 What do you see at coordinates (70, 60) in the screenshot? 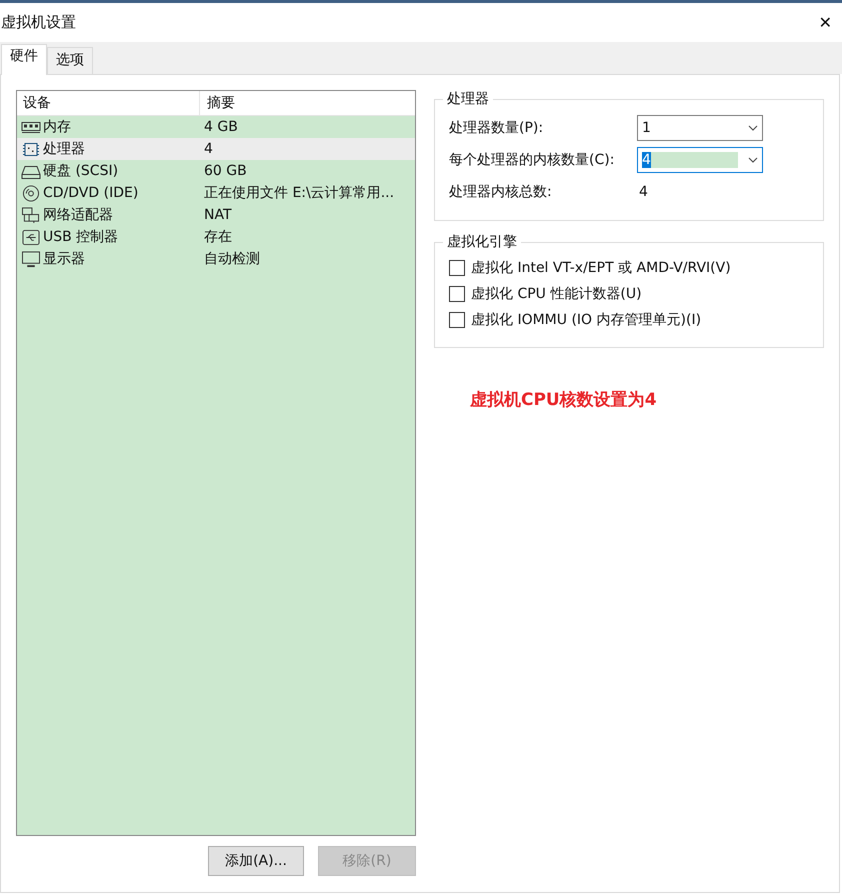
I see `tab: 选项` at bounding box center [70, 60].